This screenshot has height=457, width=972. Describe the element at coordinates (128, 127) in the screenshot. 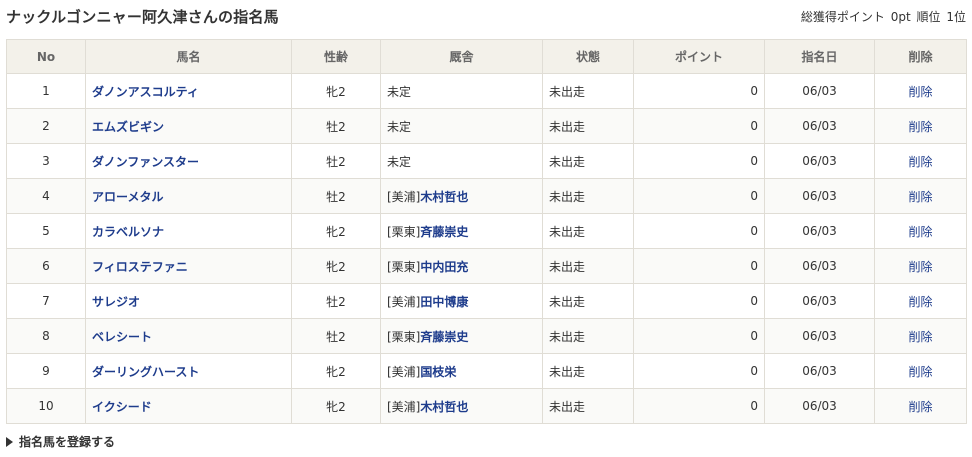

I see `horse-name-link: エムズビギン` at that location.